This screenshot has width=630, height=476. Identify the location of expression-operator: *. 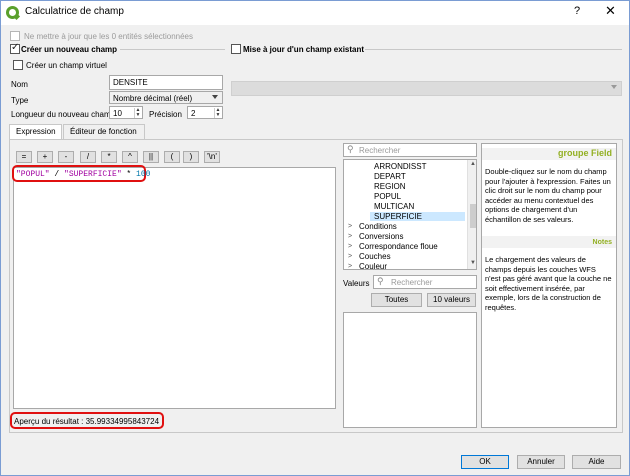
(129, 174).